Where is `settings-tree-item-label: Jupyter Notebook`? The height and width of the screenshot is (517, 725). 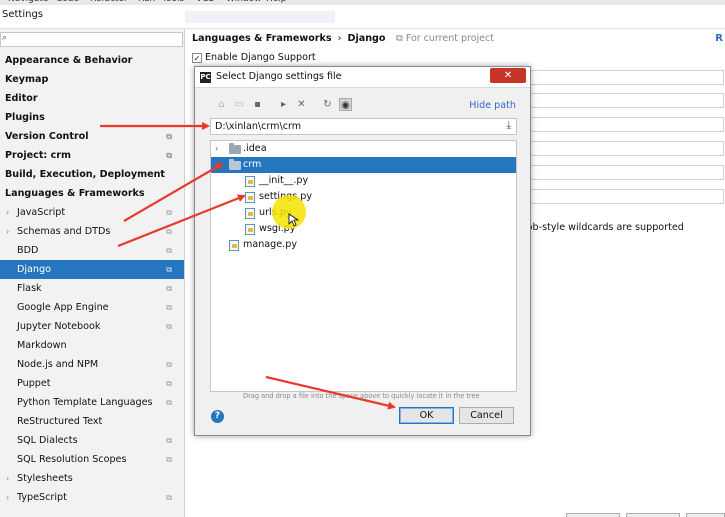 settings-tree-item-label: Jupyter Notebook is located at coordinates (59, 326).